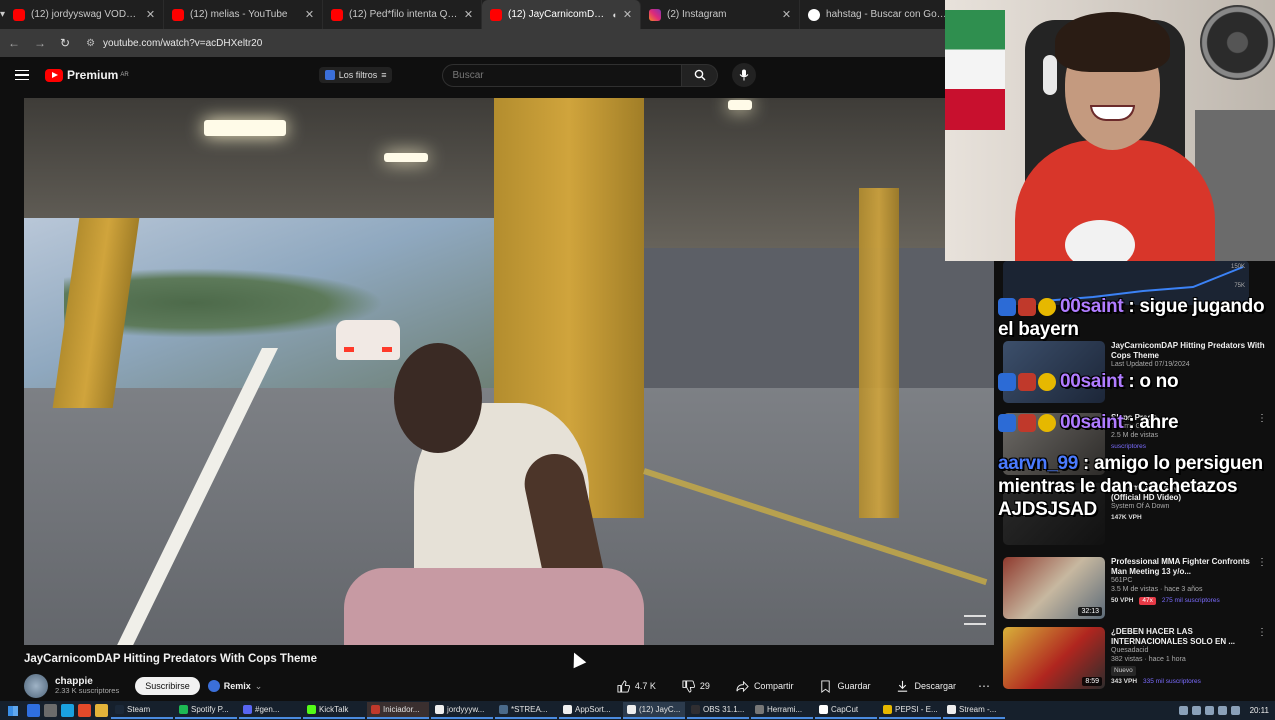  Describe the element at coordinates (562, 14) in the screenshot. I see `browser-tab-active: (12) JayCarnicomDAP Hittin ◖ ✕` at that location.